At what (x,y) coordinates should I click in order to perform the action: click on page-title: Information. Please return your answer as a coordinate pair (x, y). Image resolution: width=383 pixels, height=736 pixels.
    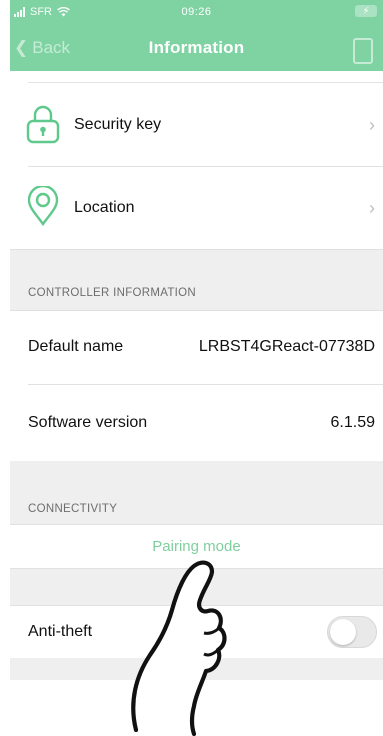
    Looking at the image, I should click on (196, 47).